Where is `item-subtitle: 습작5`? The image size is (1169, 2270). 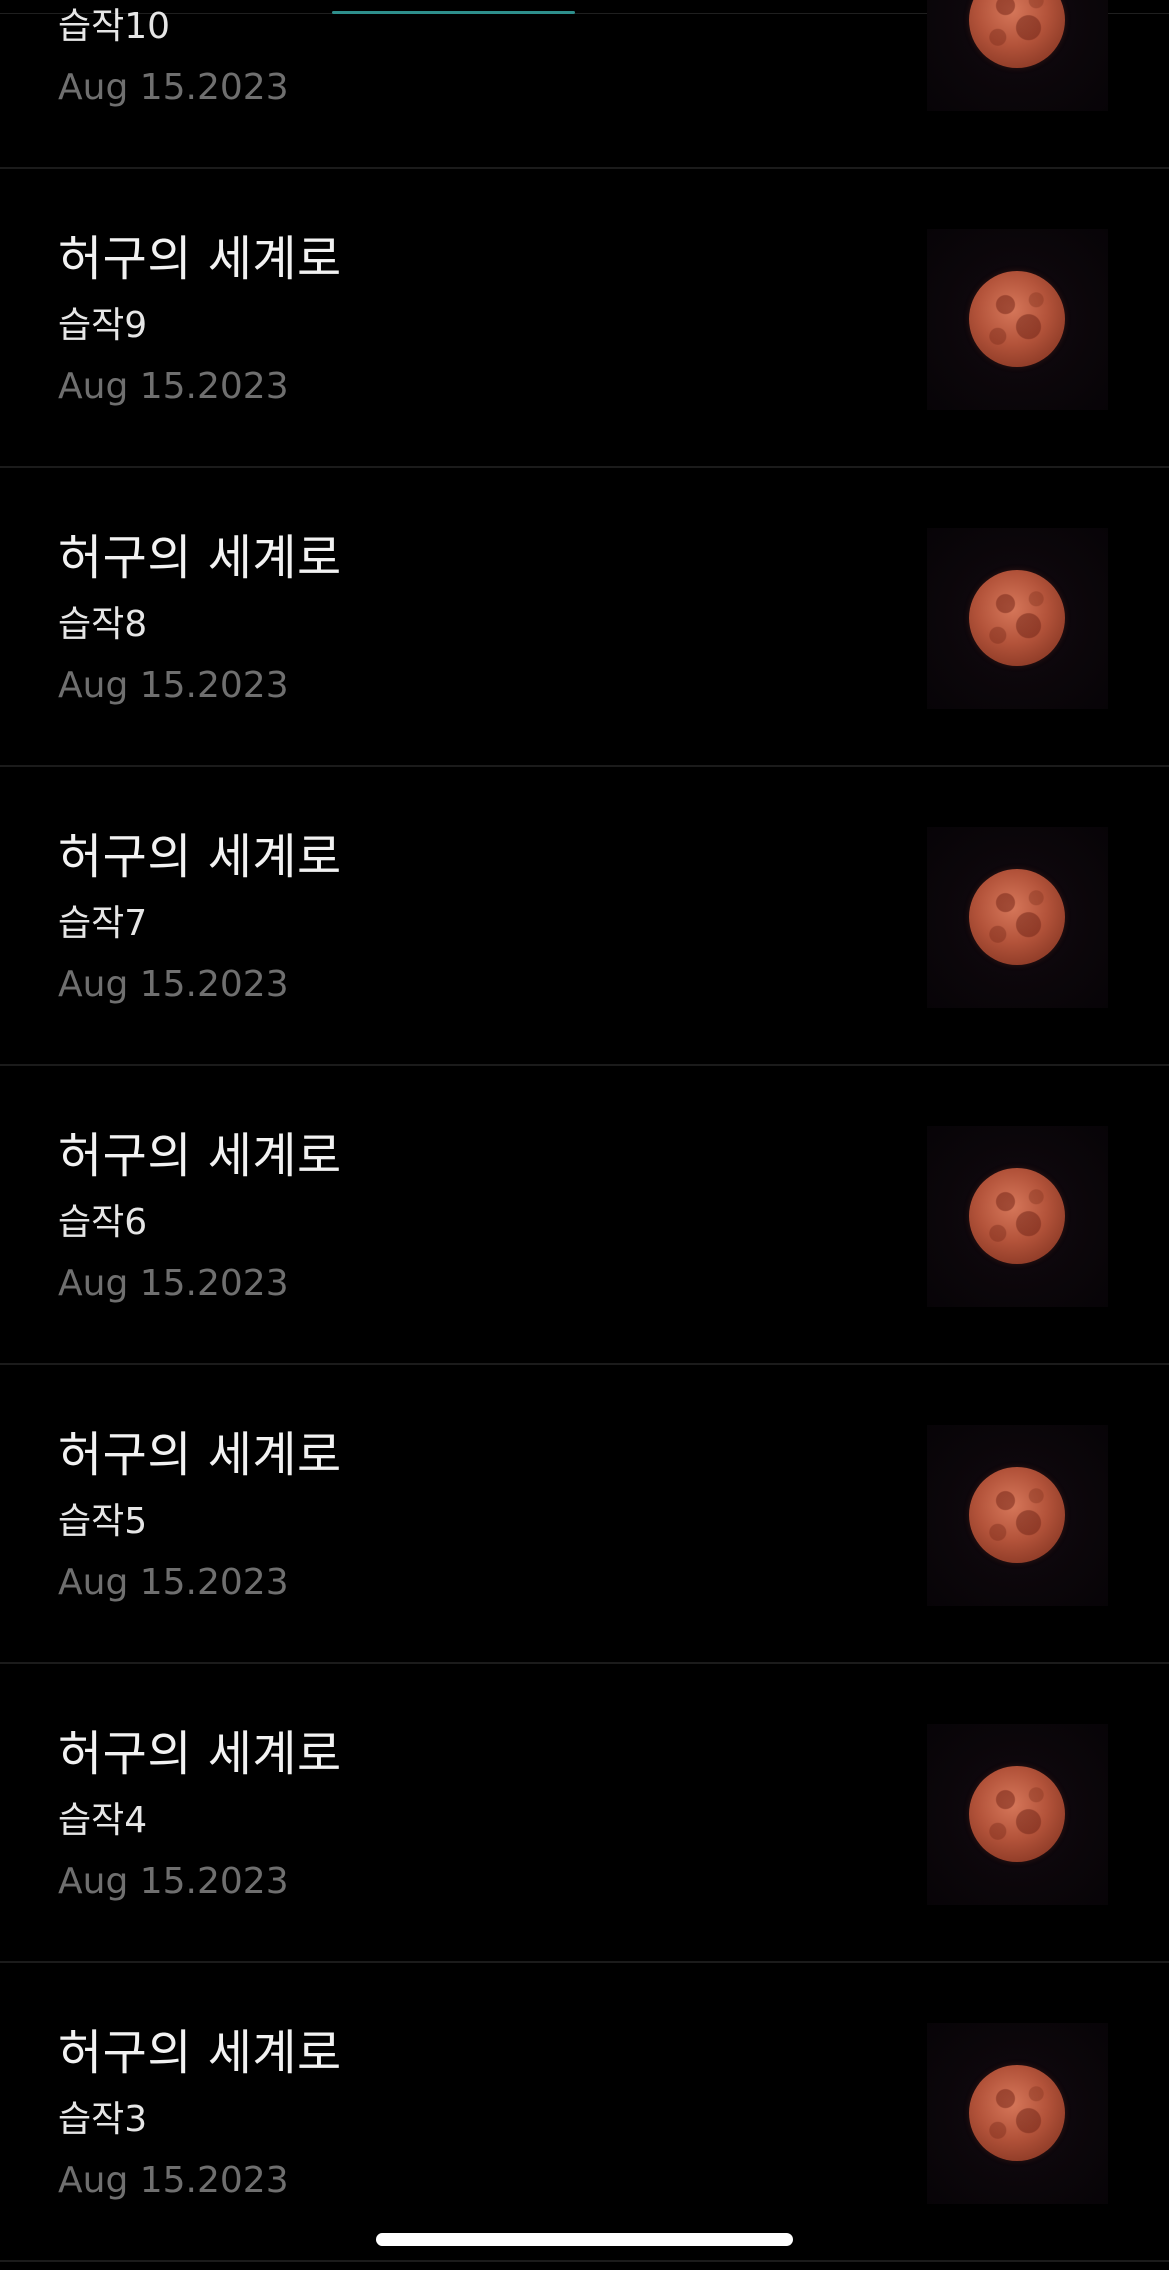 item-subtitle: 습작5 is located at coordinates (103, 1521).